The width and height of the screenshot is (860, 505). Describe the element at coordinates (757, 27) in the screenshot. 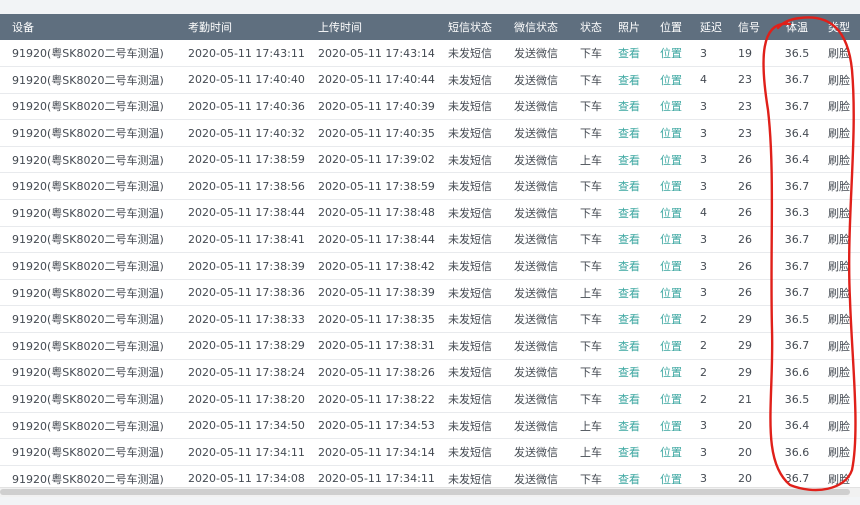

I see `column-header-signal: 信号` at that location.